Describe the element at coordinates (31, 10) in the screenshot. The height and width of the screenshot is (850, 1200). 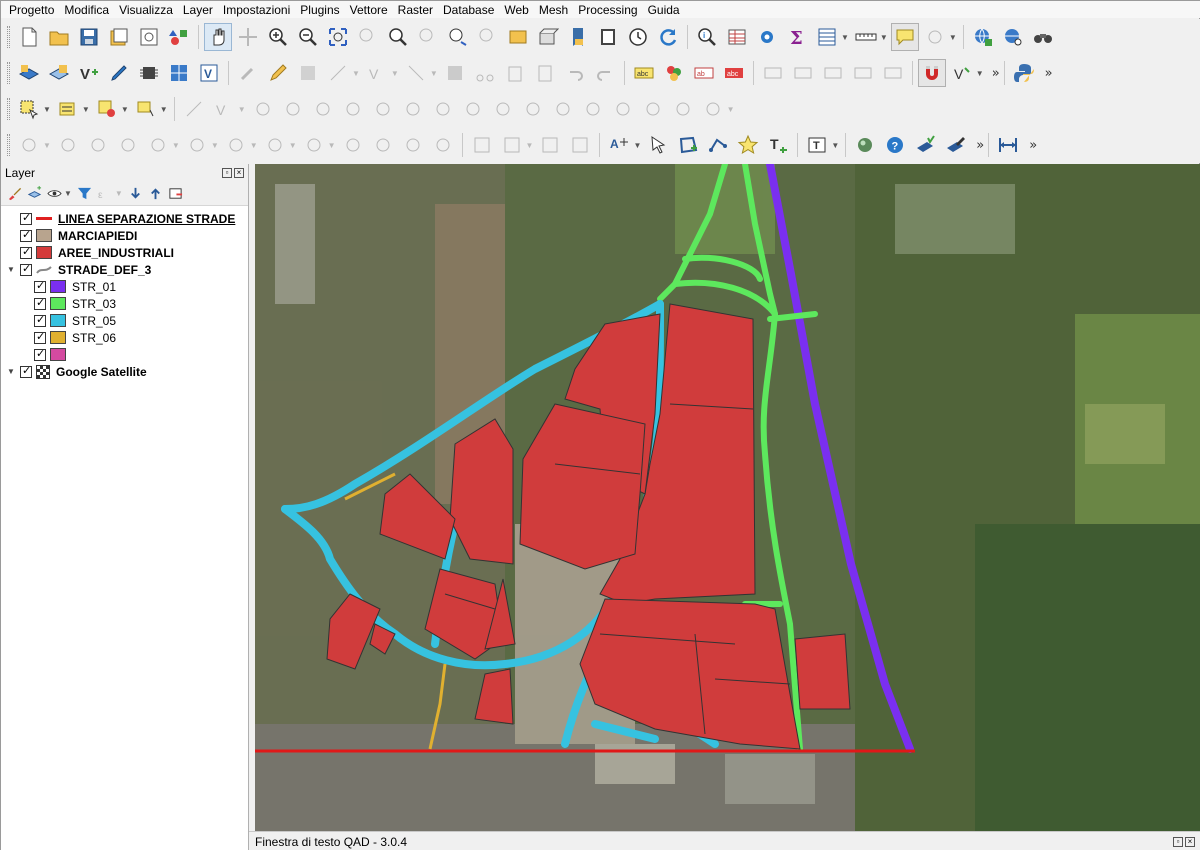
I see `menu-progetto: Progetto` at that location.